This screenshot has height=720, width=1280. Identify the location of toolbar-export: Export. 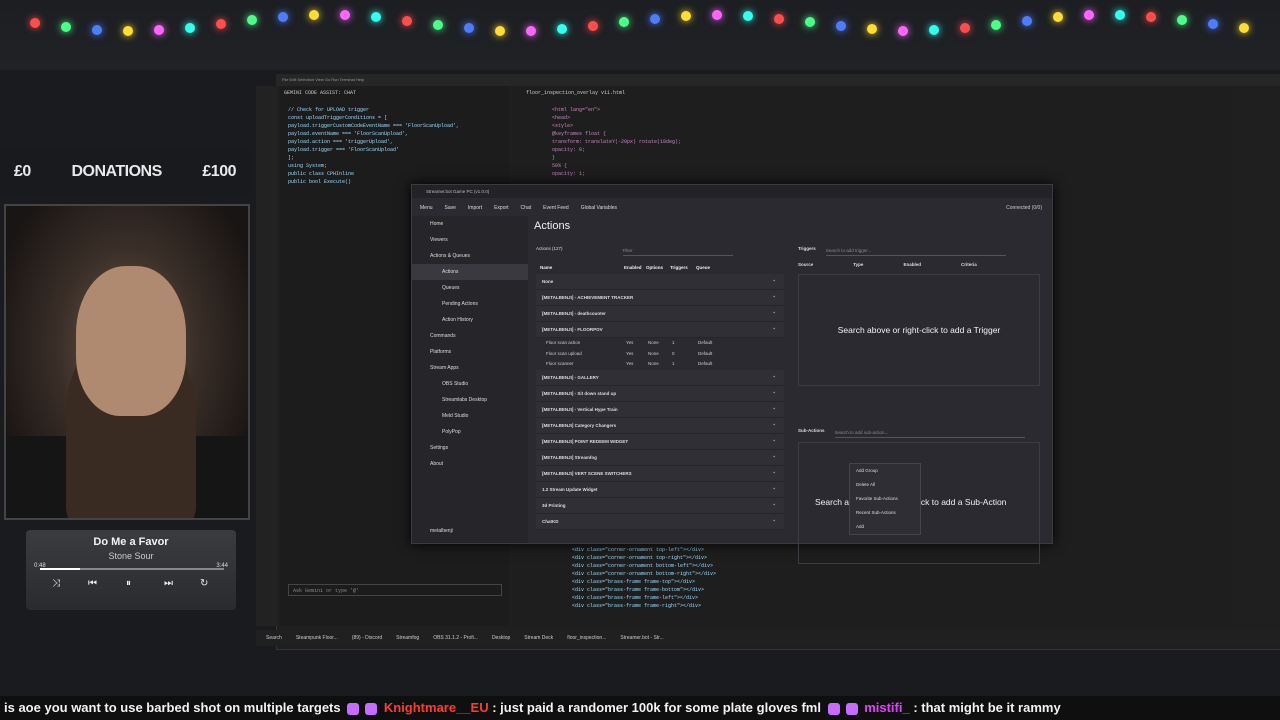
(501, 208).